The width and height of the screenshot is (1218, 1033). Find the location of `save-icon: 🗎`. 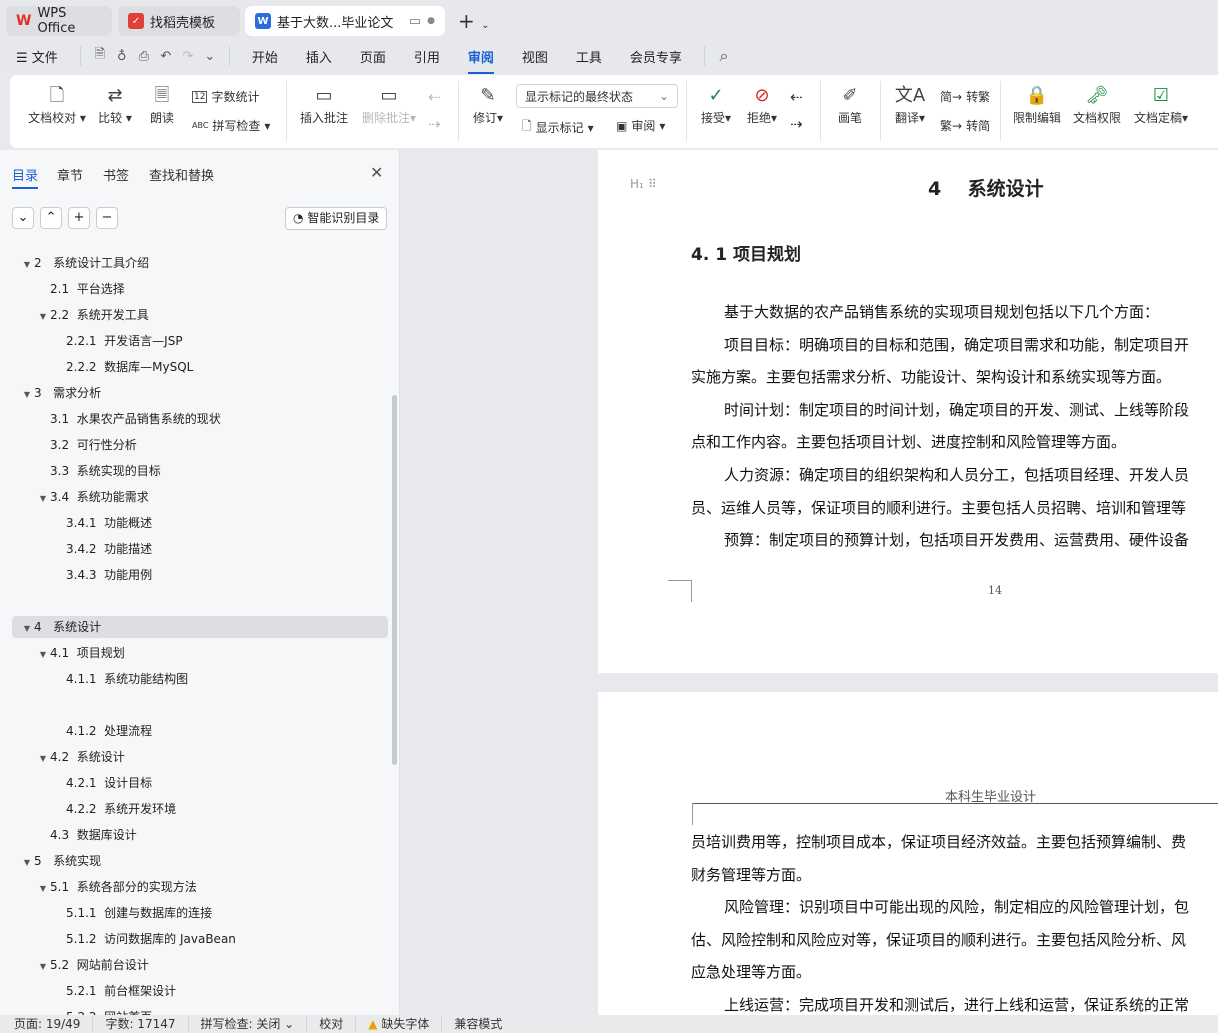

save-icon: 🗎 is located at coordinates (100, 56).